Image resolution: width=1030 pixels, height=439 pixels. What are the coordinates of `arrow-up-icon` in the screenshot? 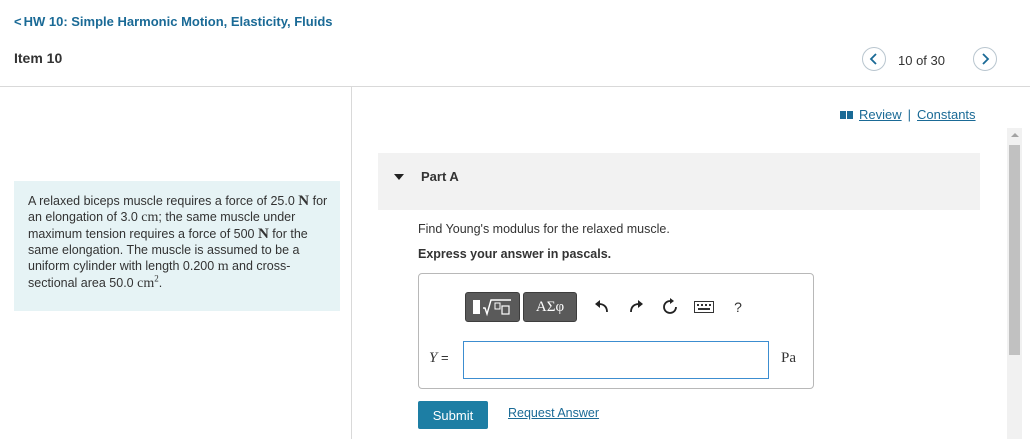 It's located at (1014, 135).